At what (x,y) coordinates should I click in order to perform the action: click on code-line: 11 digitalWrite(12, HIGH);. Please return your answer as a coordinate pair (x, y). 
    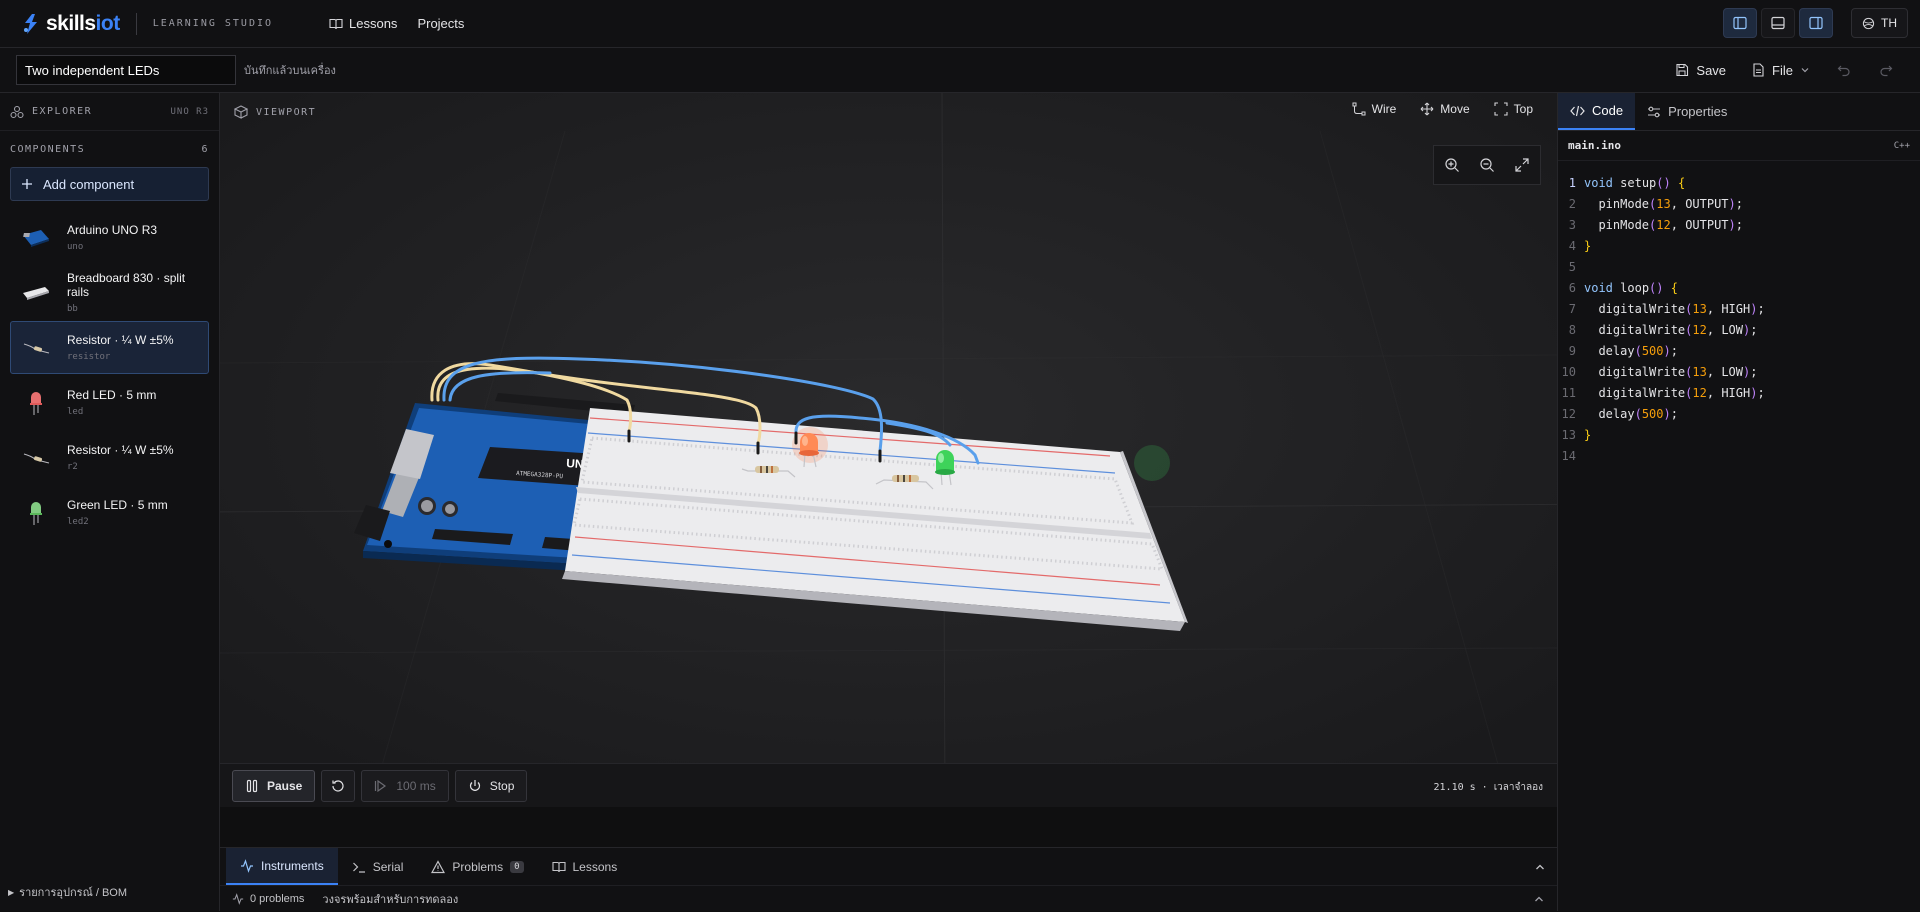
    Looking at the image, I should click on (1739, 393).